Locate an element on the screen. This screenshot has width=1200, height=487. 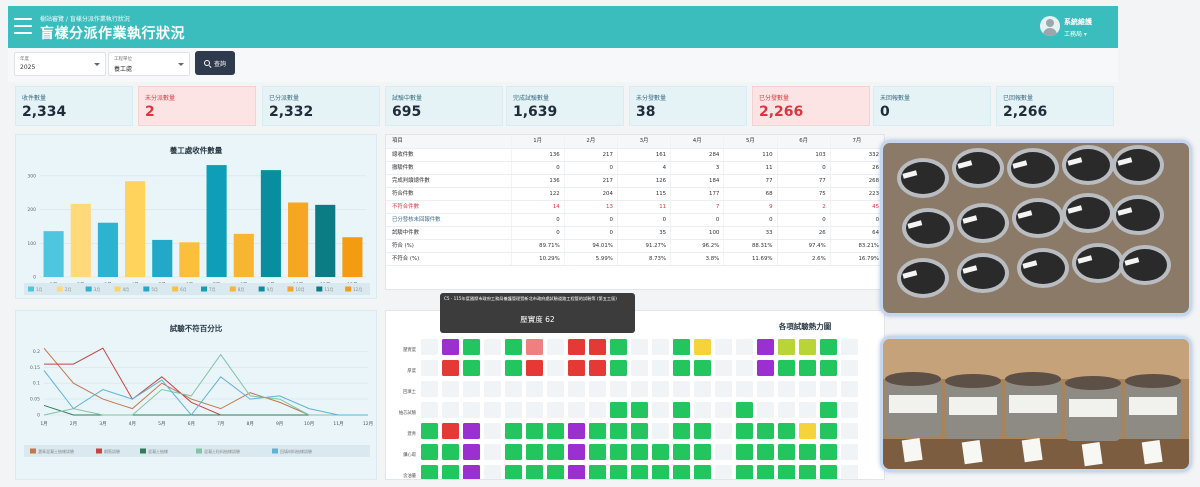
query-button: 查詢 is located at coordinates (215, 63).